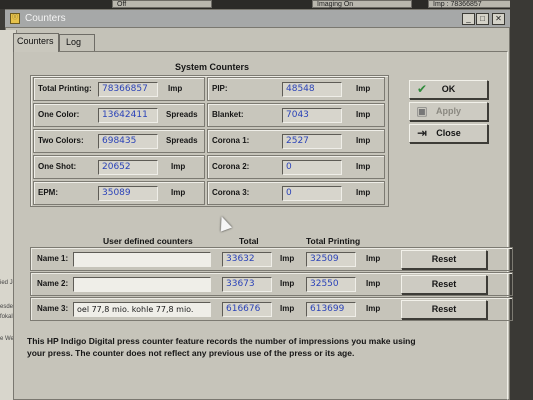  What do you see at coordinates (36, 42) in the screenshot?
I see `tab-counters: Counters` at bounding box center [36, 42].